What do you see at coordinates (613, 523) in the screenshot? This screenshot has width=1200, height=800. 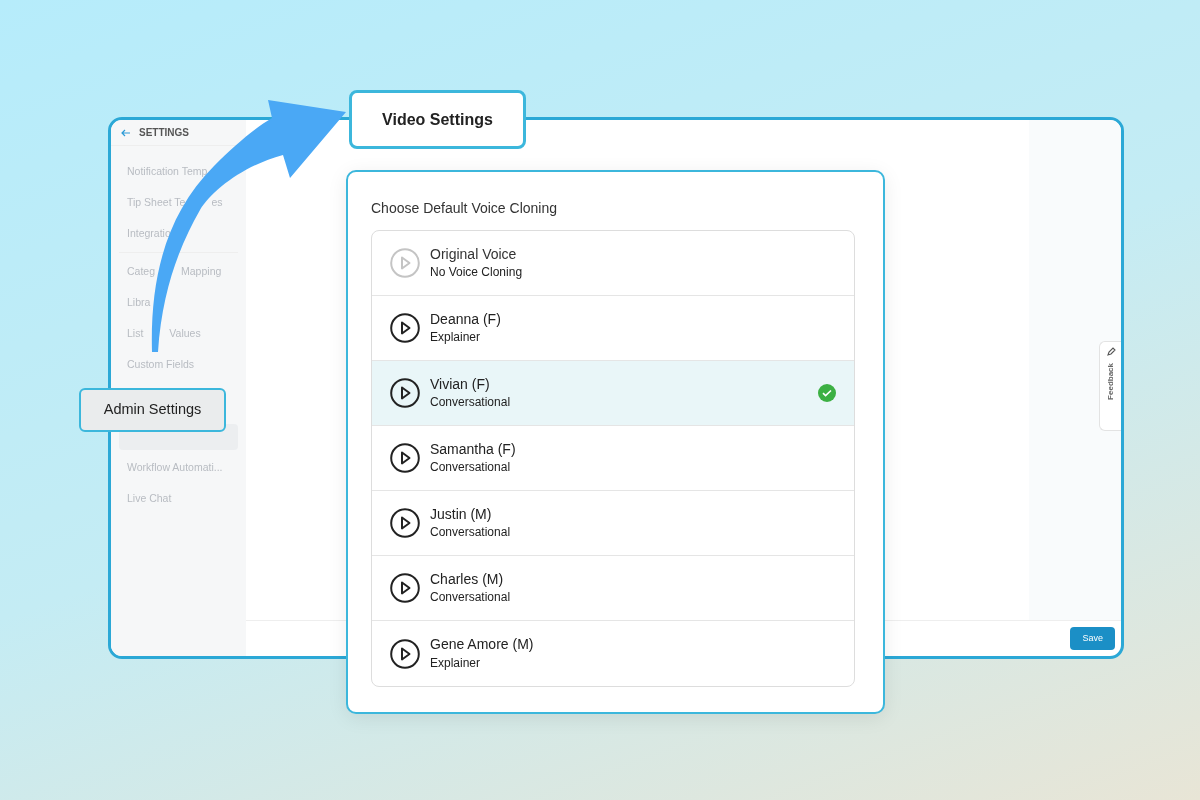 I see `voice-option: Justin (M) Conversational` at bounding box center [613, 523].